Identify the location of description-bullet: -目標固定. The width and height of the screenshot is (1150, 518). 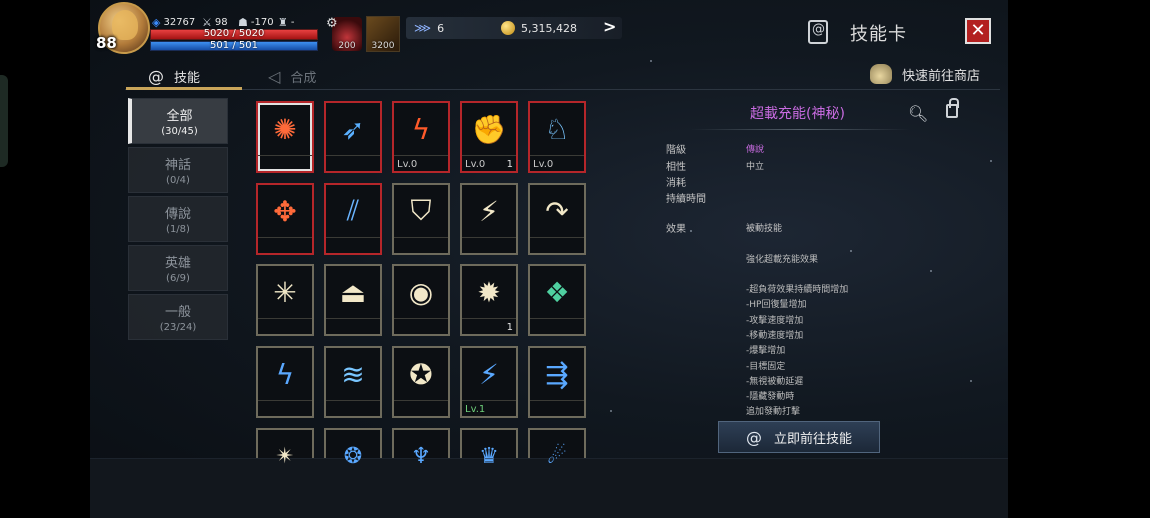
(766, 367).